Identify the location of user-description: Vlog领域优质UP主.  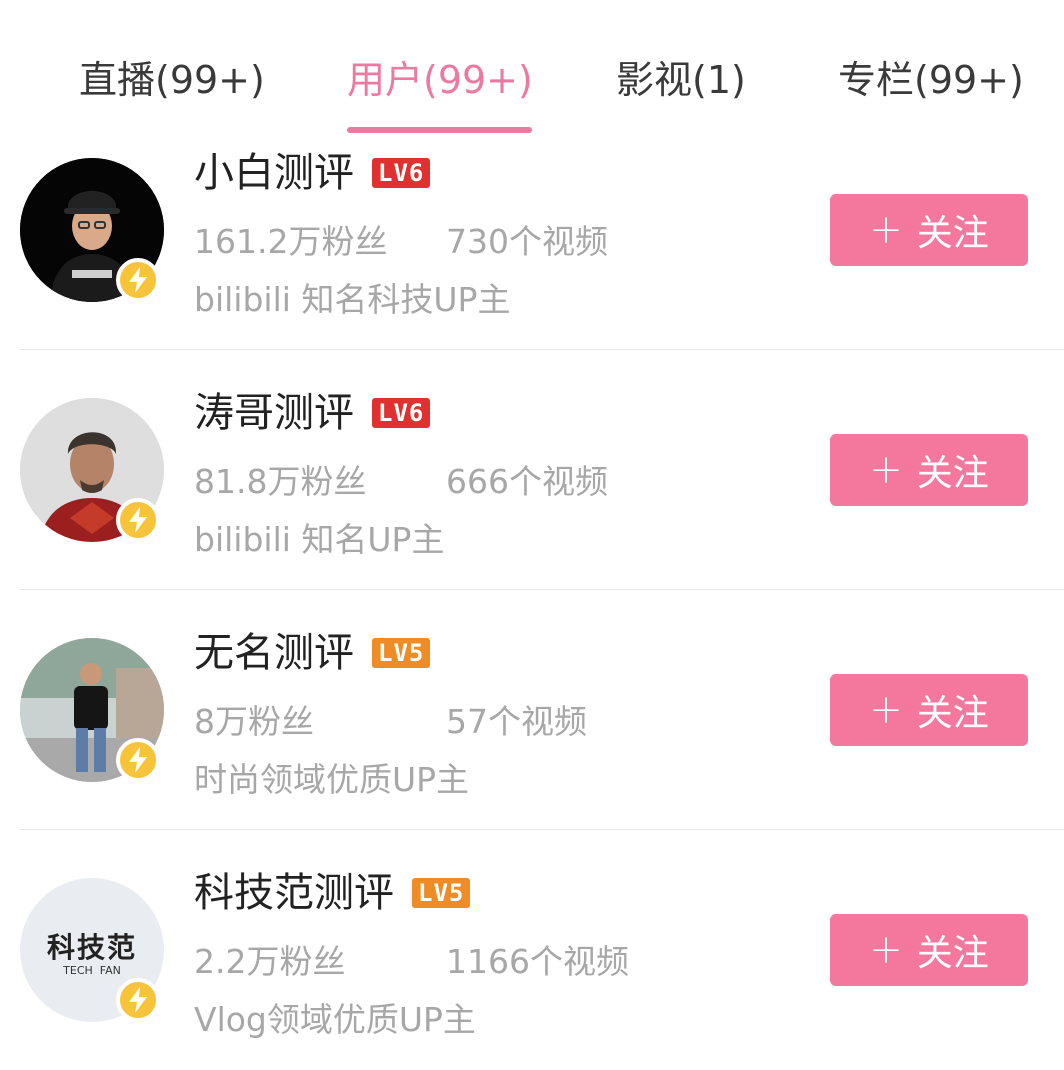
(335, 1019).